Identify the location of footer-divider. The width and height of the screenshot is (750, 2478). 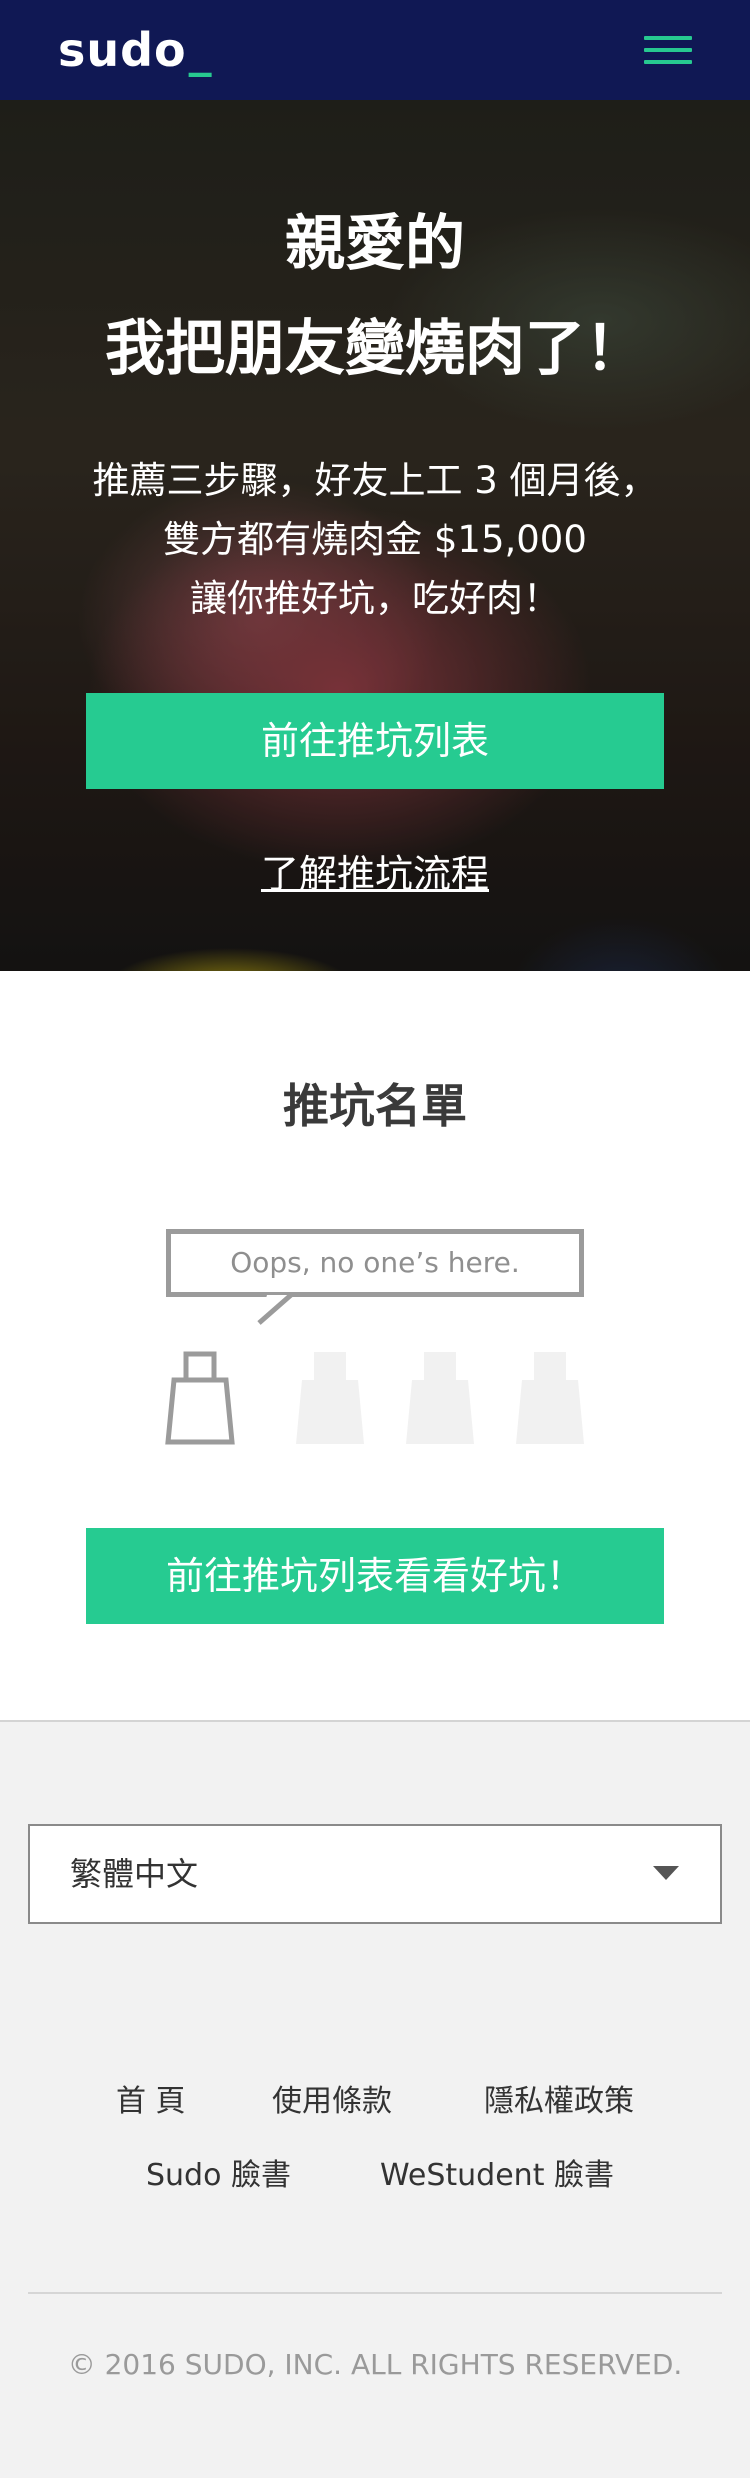
(375, 2293).